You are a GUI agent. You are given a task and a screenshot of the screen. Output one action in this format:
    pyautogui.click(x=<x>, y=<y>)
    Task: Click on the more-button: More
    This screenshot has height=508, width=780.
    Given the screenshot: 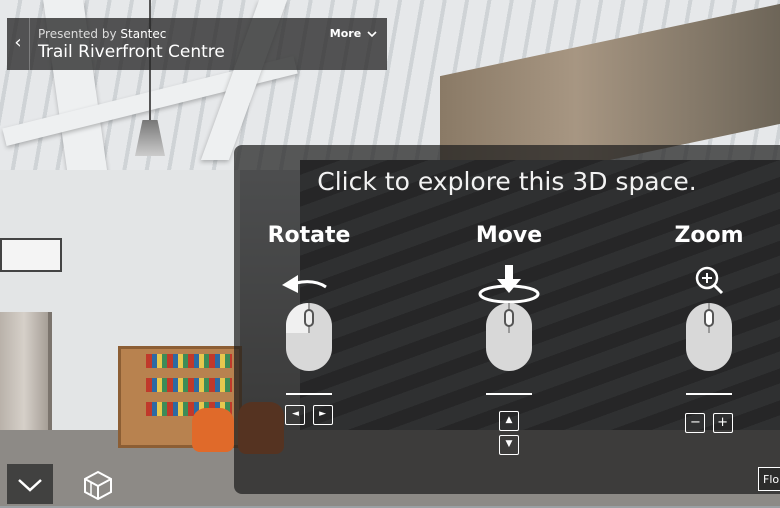 What is the action you would take?
    pyautogui.click(x=353, y=33)
    